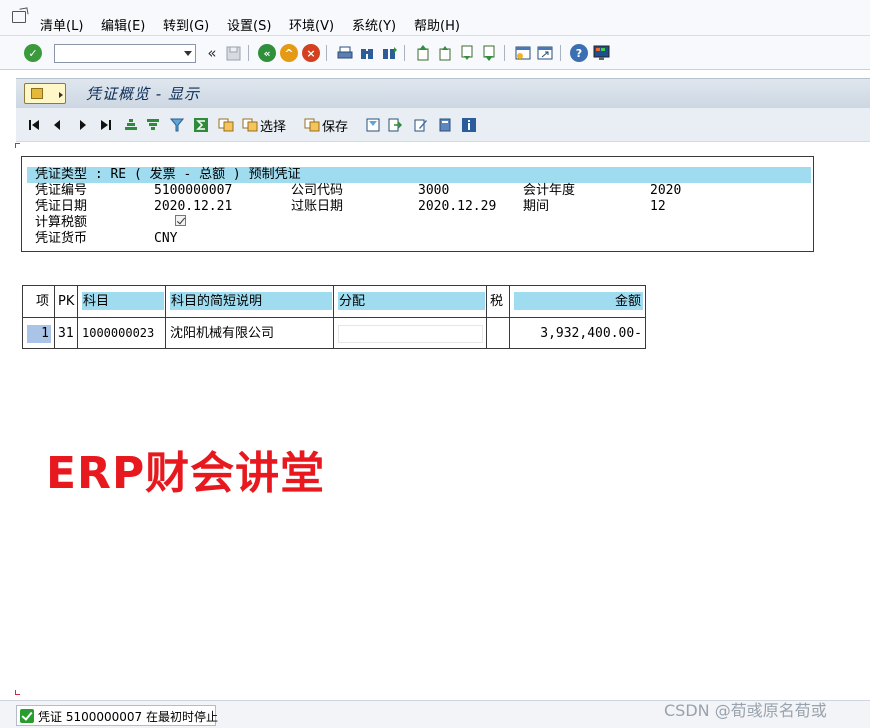 This screenshot has height=728, width=870. Describe the element at coordinates (57, 125) in the screenshot. I see `previous-entry-icon` at that location.